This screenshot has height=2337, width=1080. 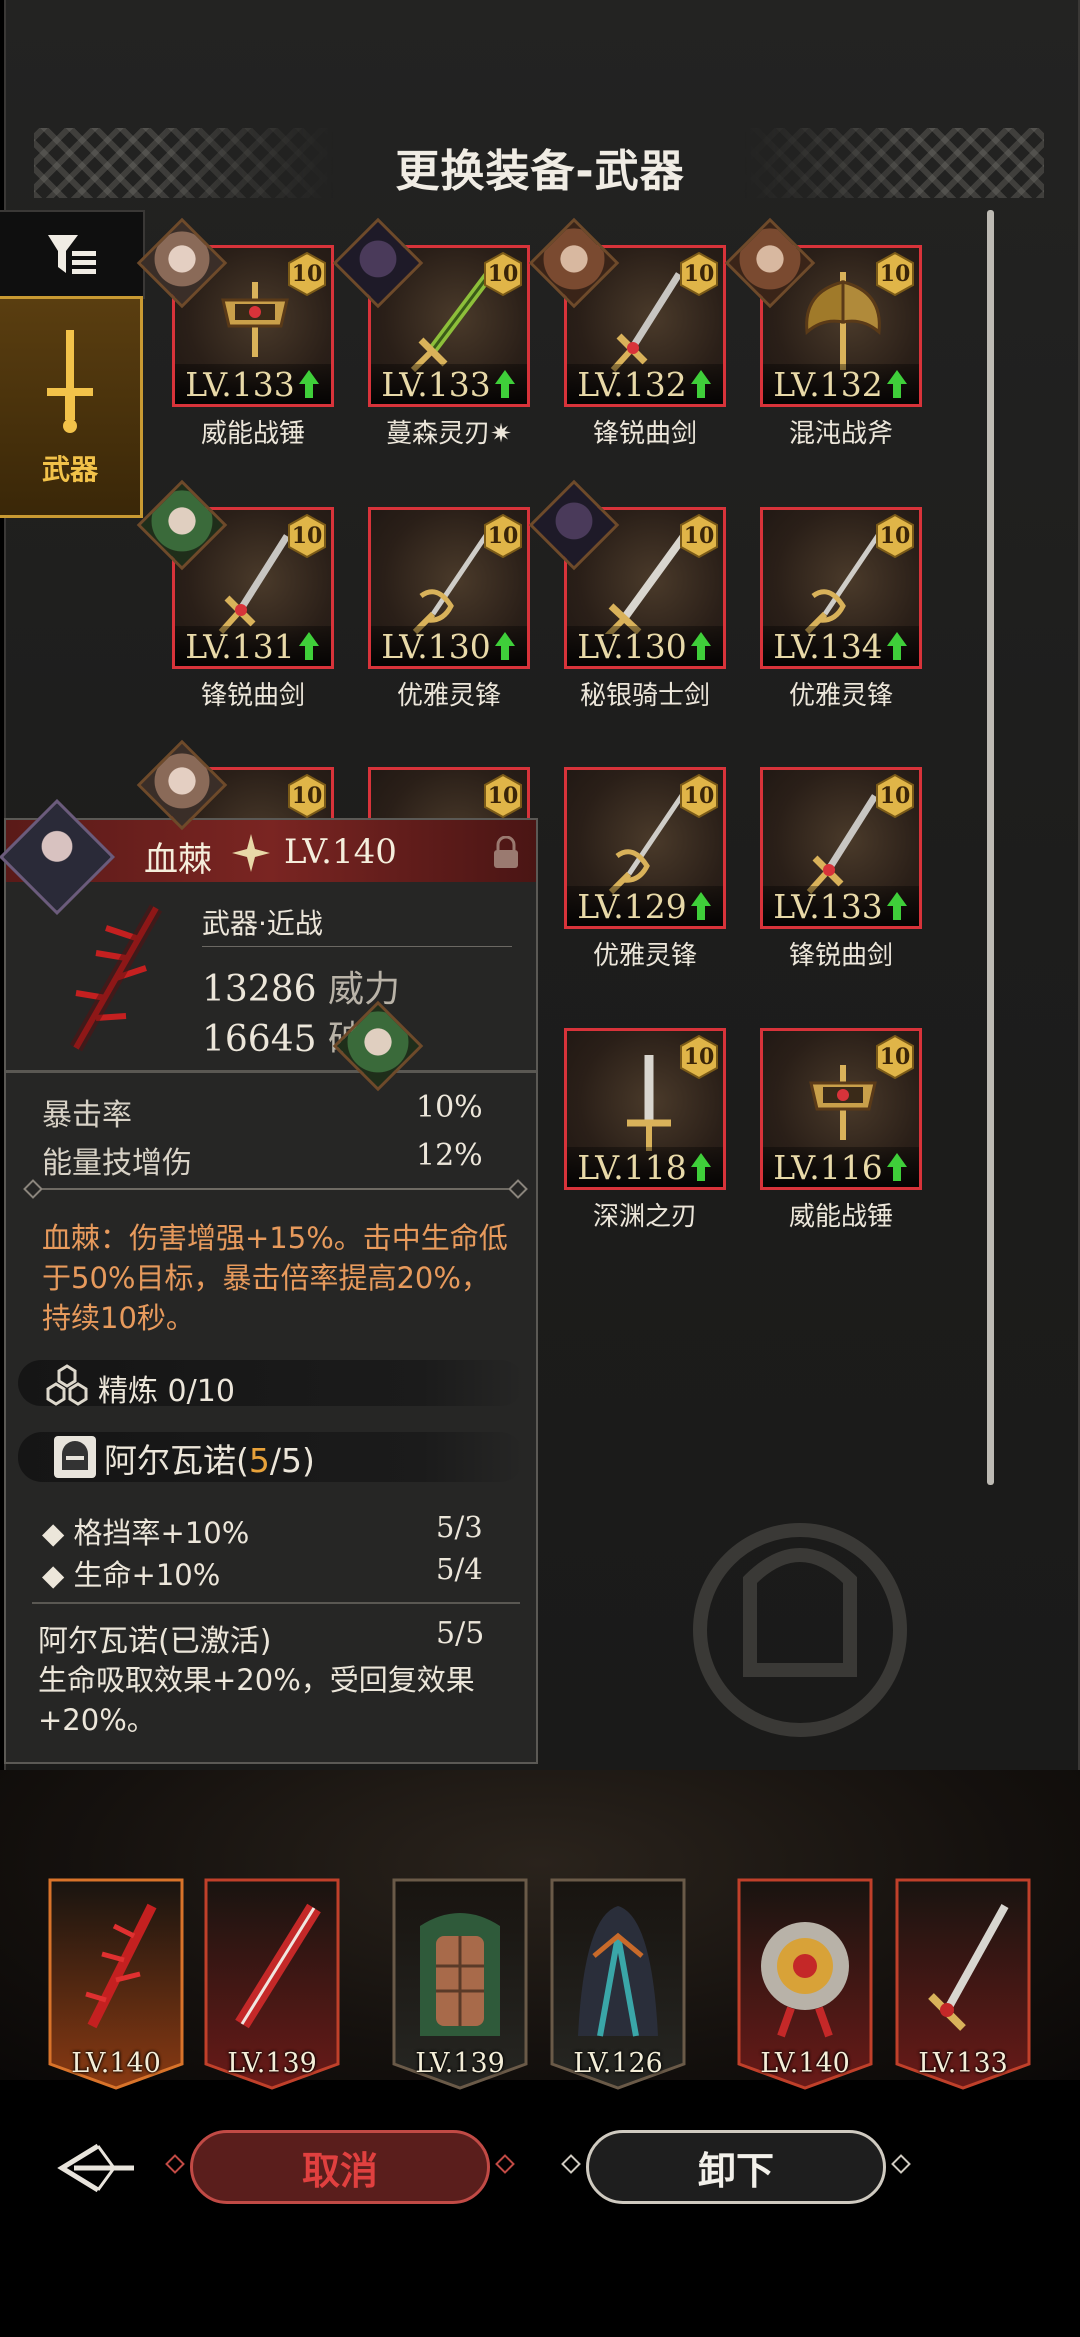 I want to click on equipment-item: 10 LV.134 优雅灵锋, so click(x=842, y=609).